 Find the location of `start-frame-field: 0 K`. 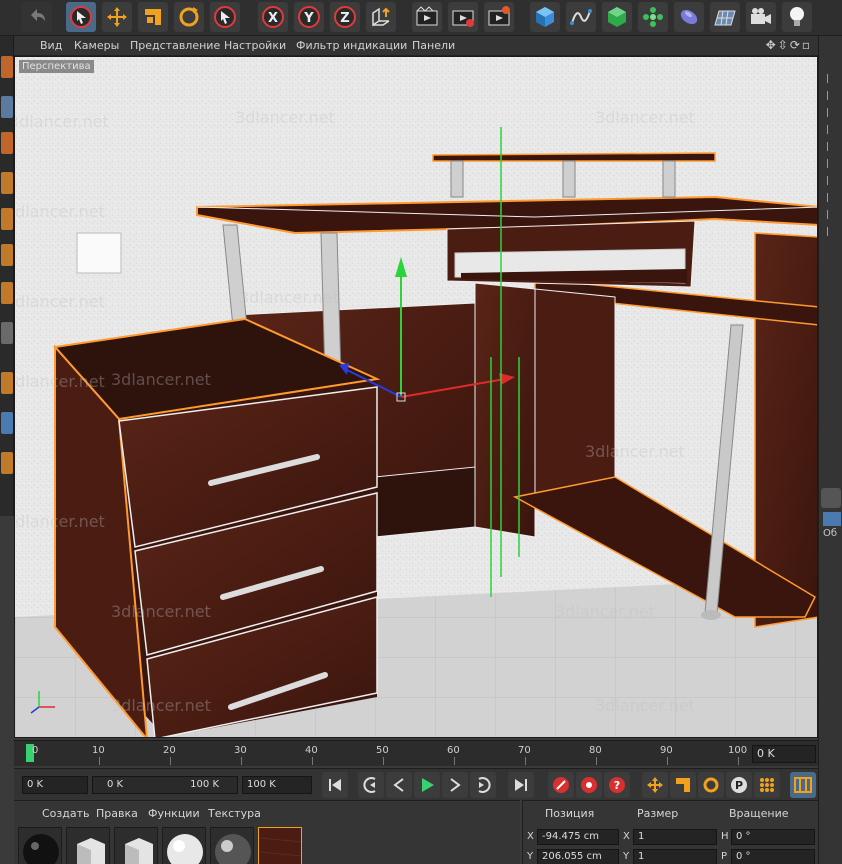

start-frame-field: 0 K is located at coordinates (55, 785).